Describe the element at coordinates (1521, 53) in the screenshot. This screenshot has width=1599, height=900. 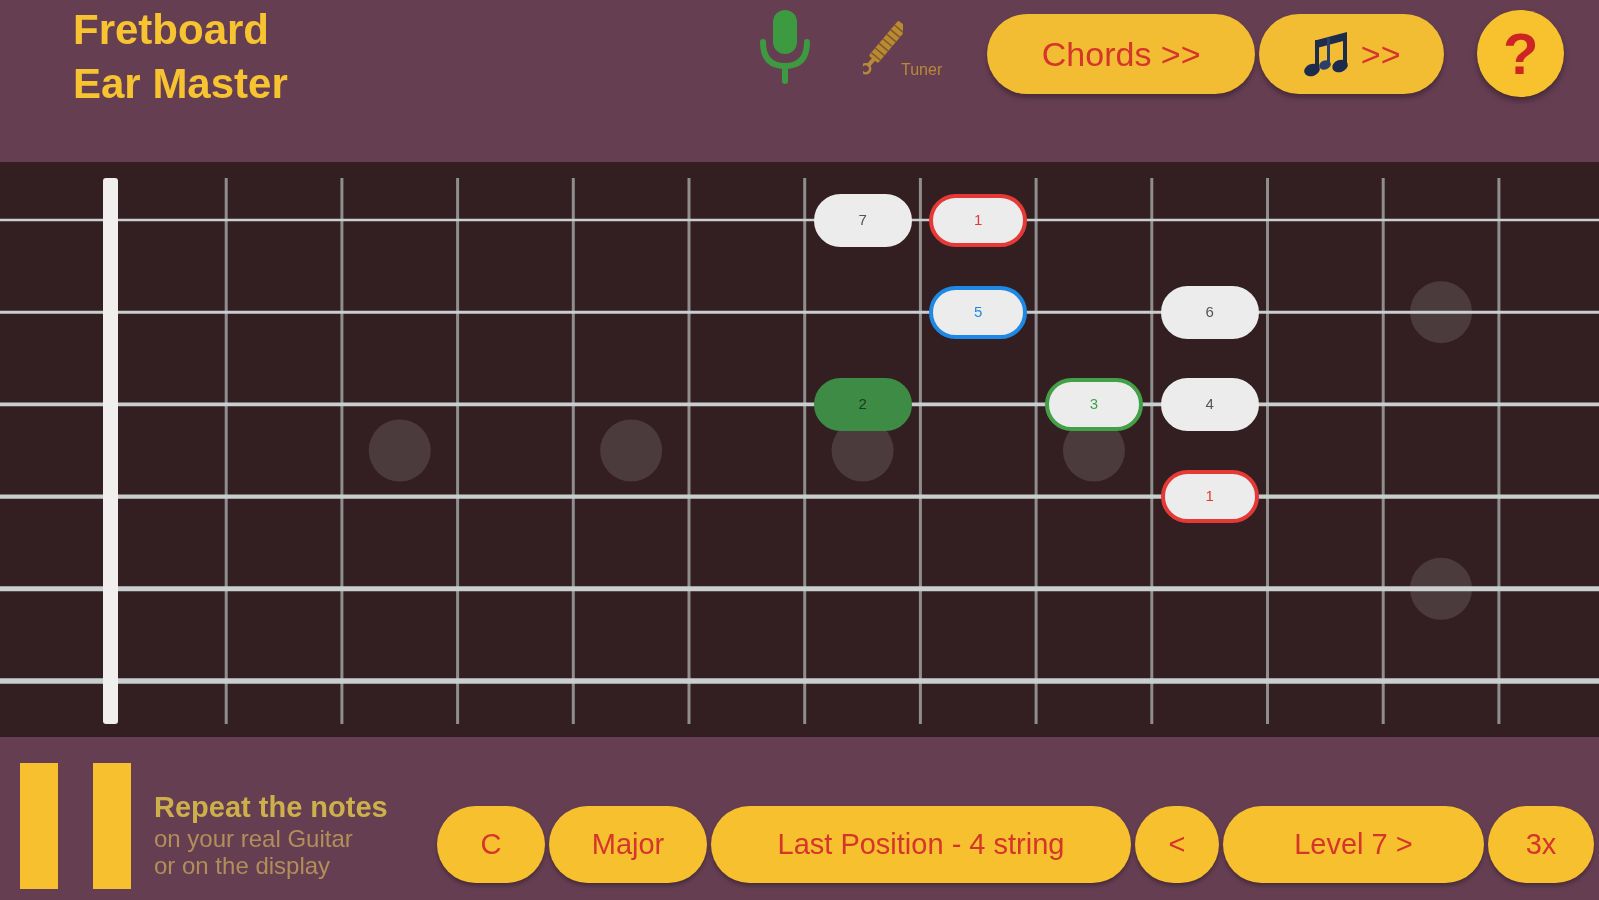
I see `help-button: ?` at that location.